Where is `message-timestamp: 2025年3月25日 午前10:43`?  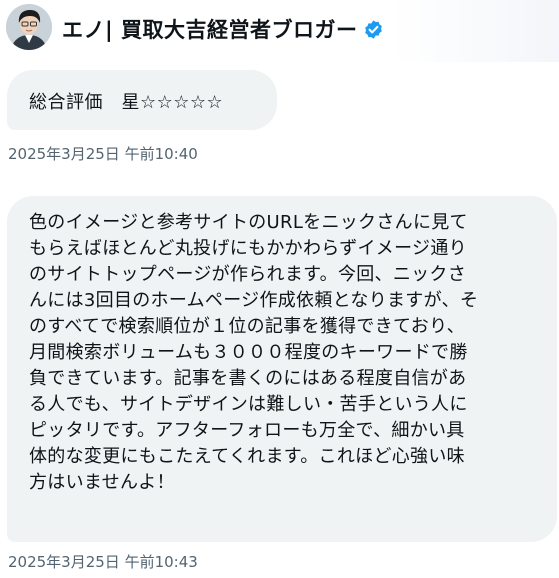
message-timestamp: 2025年3月25日 午前10:43 is located at coordinates (103, 562).